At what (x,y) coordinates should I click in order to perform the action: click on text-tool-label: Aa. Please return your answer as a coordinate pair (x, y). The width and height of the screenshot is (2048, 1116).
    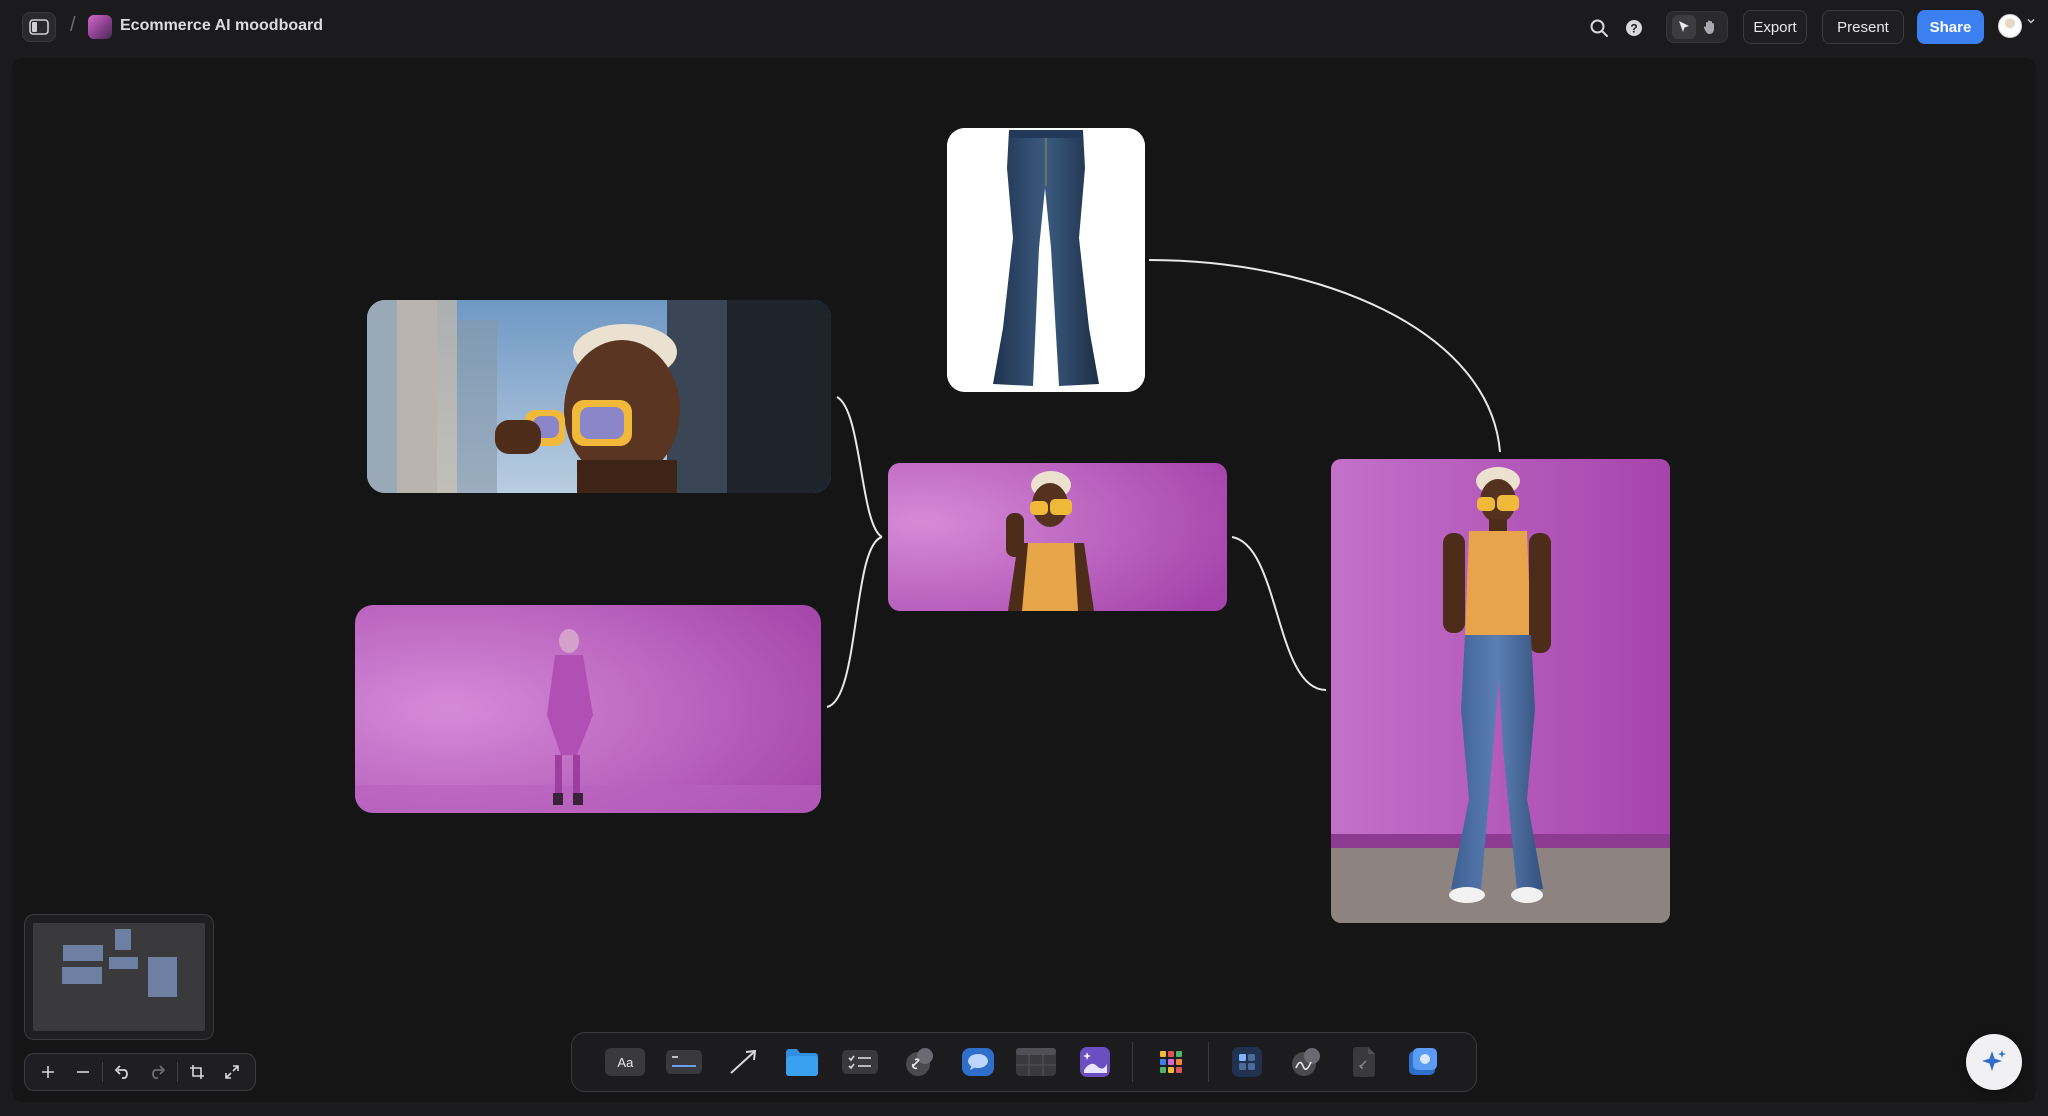
    Looking at the image, I should click on (625, 1062).